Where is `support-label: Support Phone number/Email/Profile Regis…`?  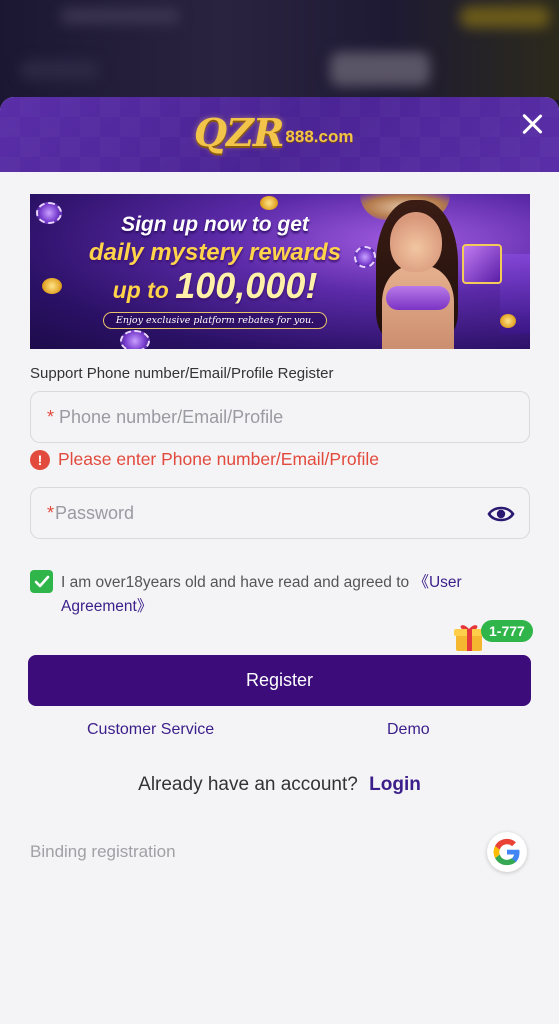 support-label: Support Phone number/Email/Profile Regis… is located at coordinates (182, 373).